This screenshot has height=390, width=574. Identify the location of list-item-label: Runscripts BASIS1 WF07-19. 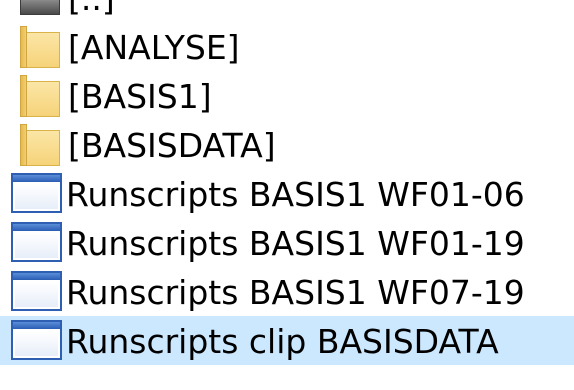
(295, 292).